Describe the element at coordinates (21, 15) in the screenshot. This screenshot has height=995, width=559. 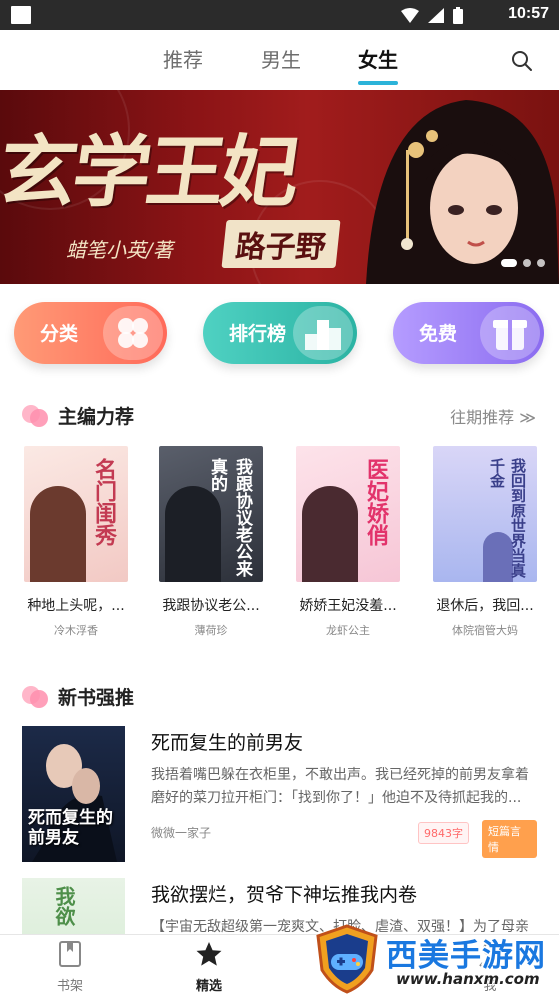
I see `notification-icon` at that location.